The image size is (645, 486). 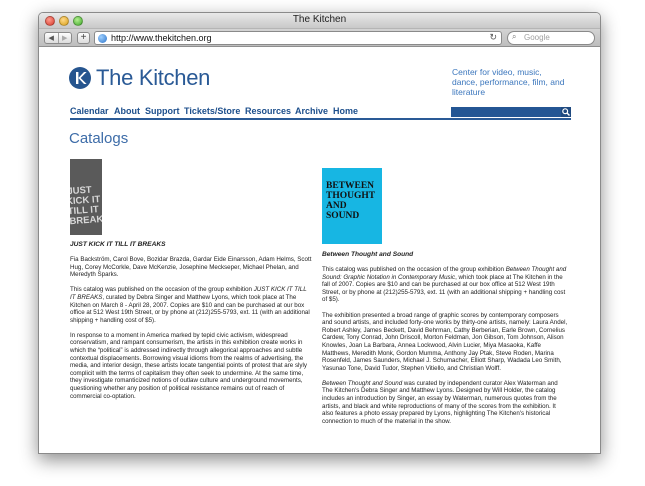 I want to click on nav-home: Home, so click(x=345, y=111).